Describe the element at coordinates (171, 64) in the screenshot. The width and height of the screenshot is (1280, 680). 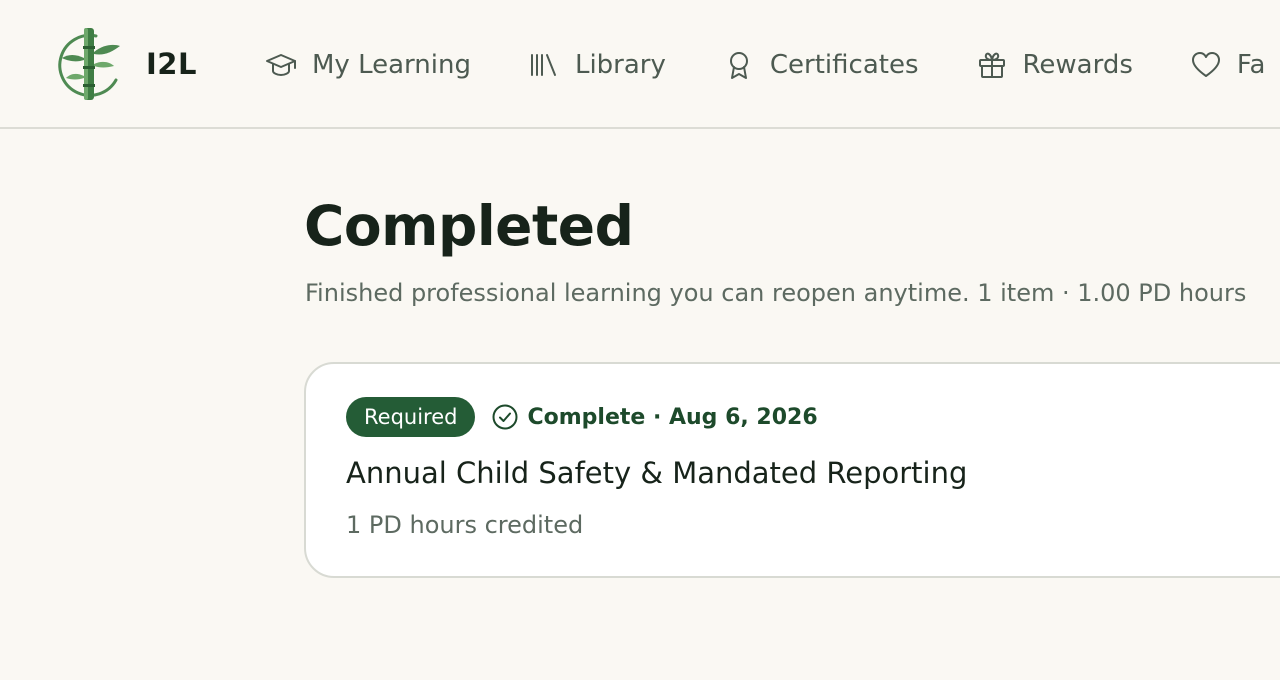
I see `brand-name: I2L` at that location.